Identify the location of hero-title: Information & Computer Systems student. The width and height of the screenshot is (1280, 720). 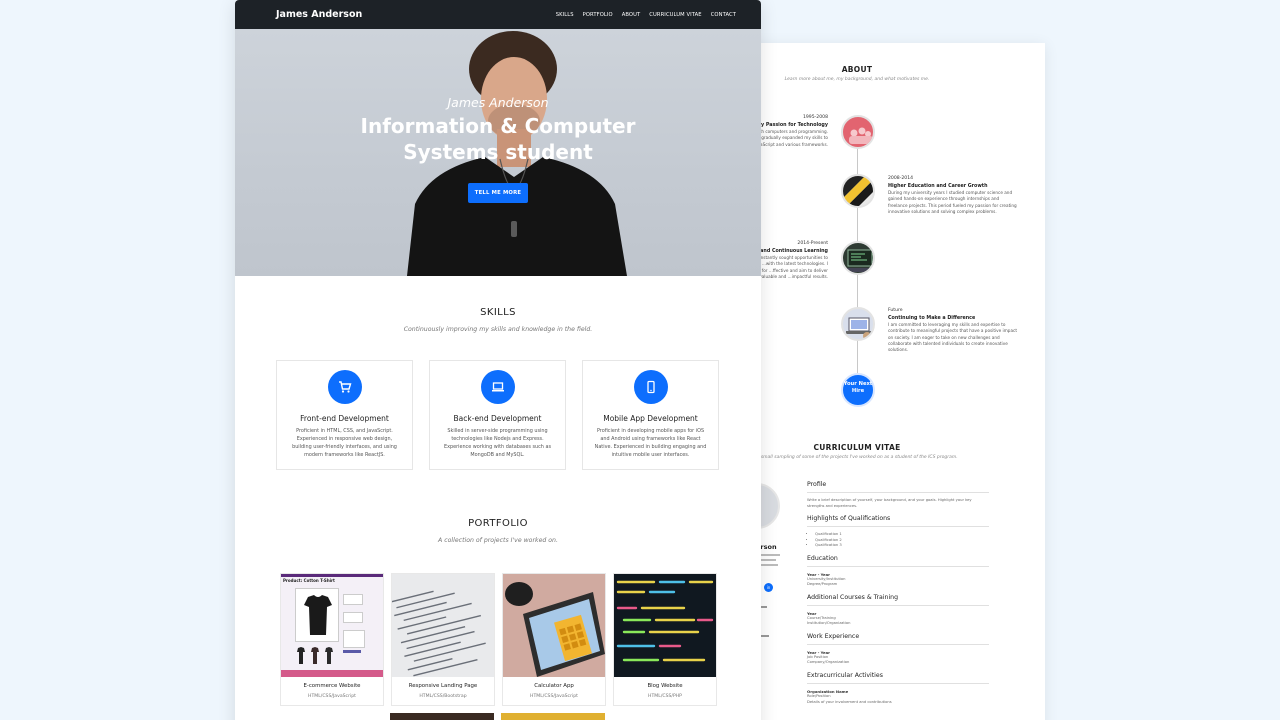
(498, 139).